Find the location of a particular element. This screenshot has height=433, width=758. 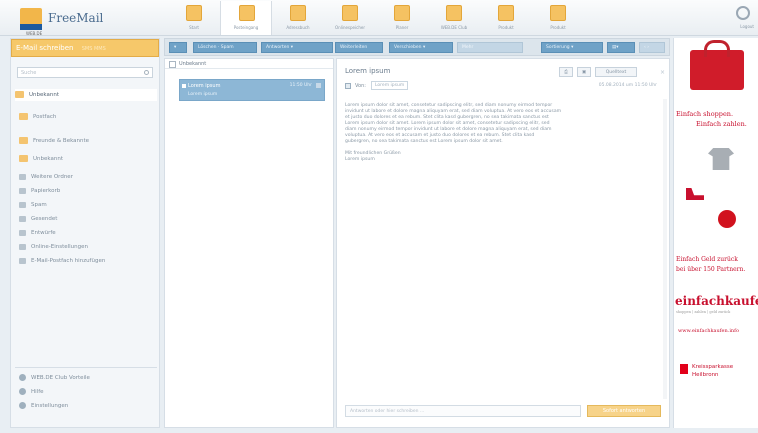

ad-line-3: Einfach Geld zurück is located at coordinates (707, 259).